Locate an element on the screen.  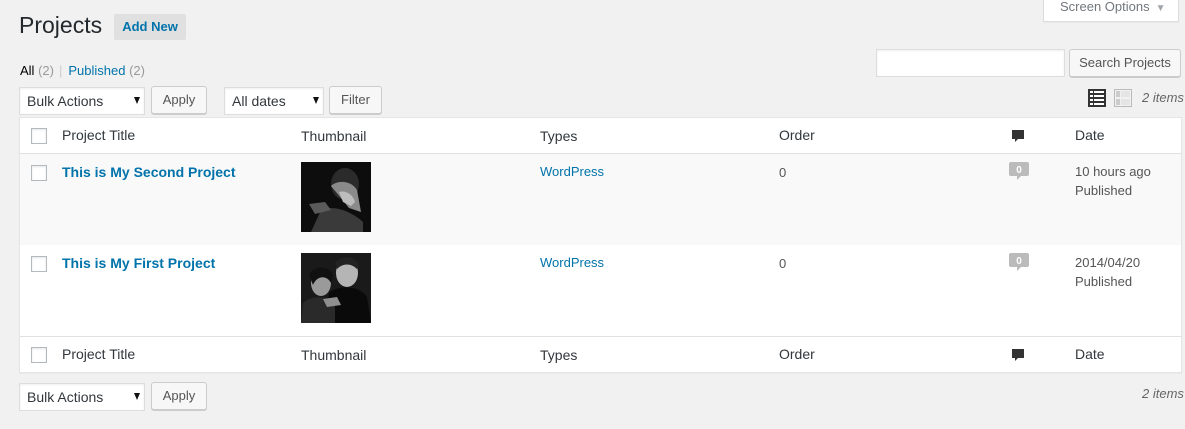
items-count-top: 2 items is located at coordinates (1163, 97).